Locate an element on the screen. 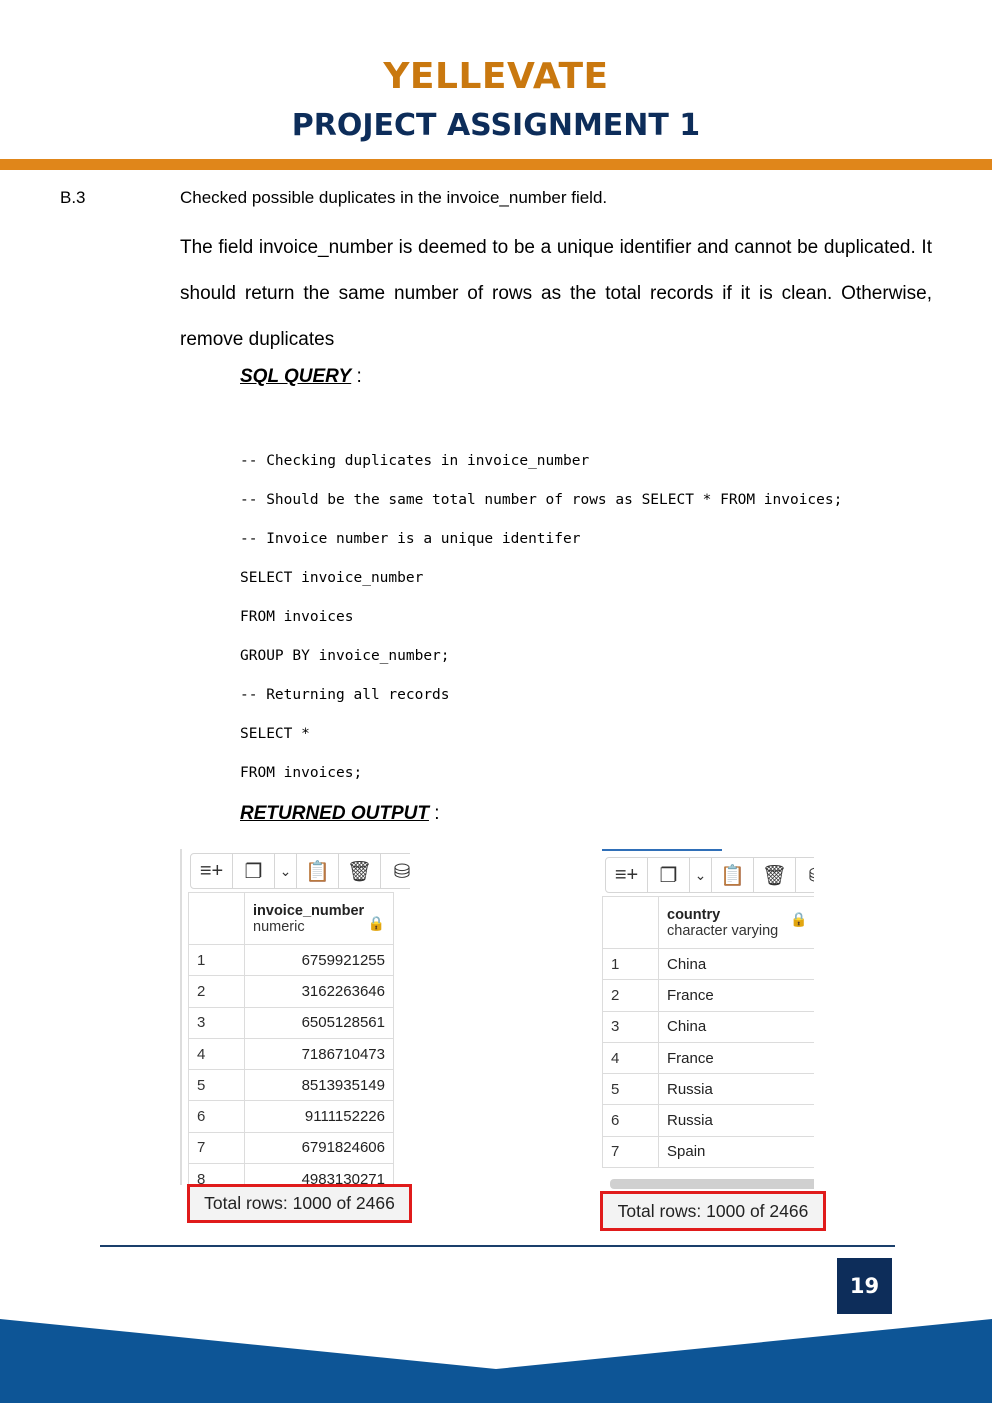 The width and height of the screenshot is (992, 1403). invoice-number-cell: 6791824606 is located at coordinates (319, 1148).